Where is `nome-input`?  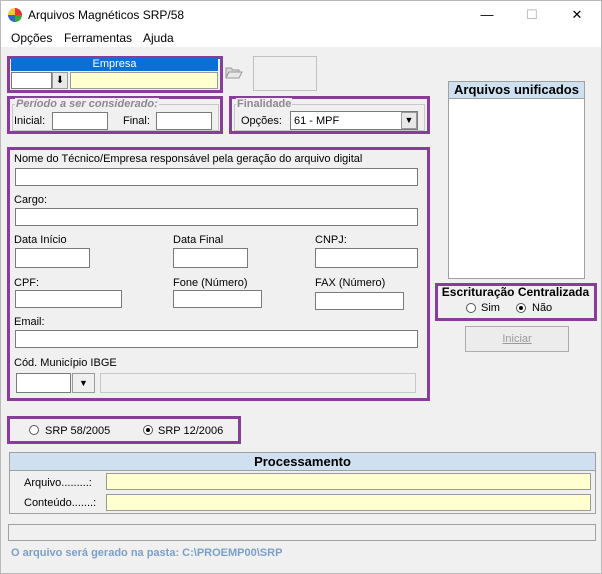
nome-input is located at coordinates (216, 177).